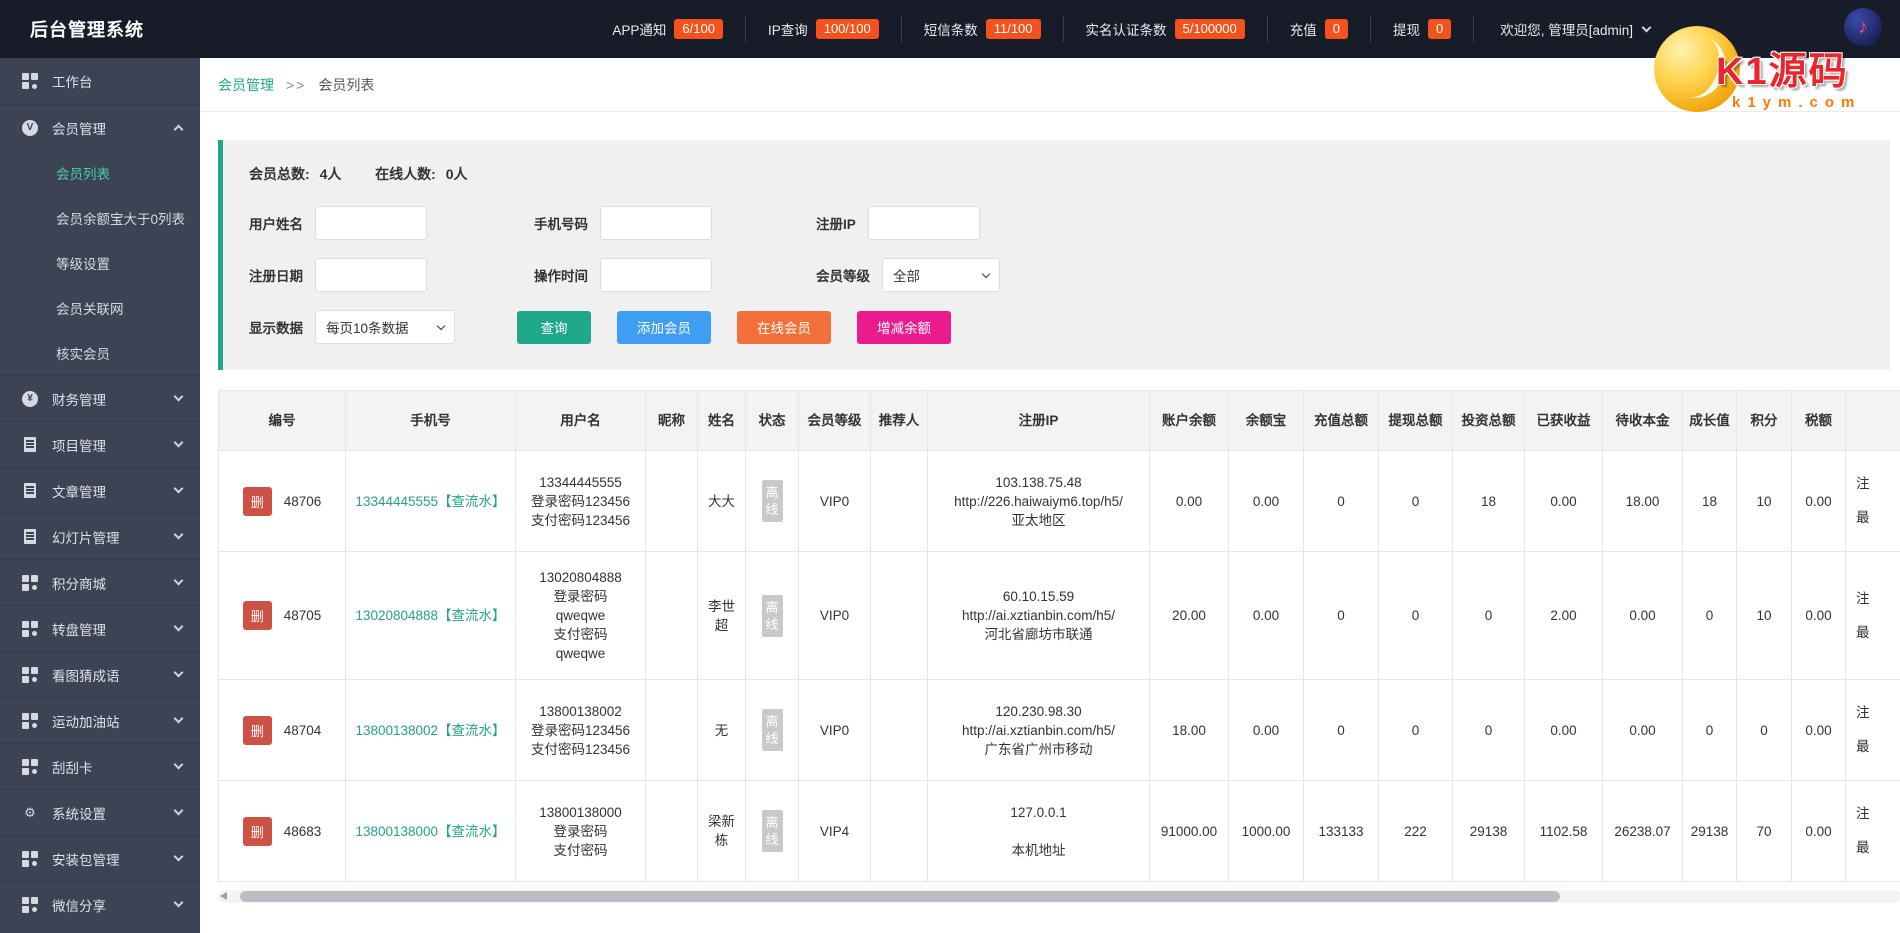 The image size is (1900, 933). Describe the element at coordinates (904, 327) in the screenshot. I see `adjust-balance-button: 增减余额` at that location.